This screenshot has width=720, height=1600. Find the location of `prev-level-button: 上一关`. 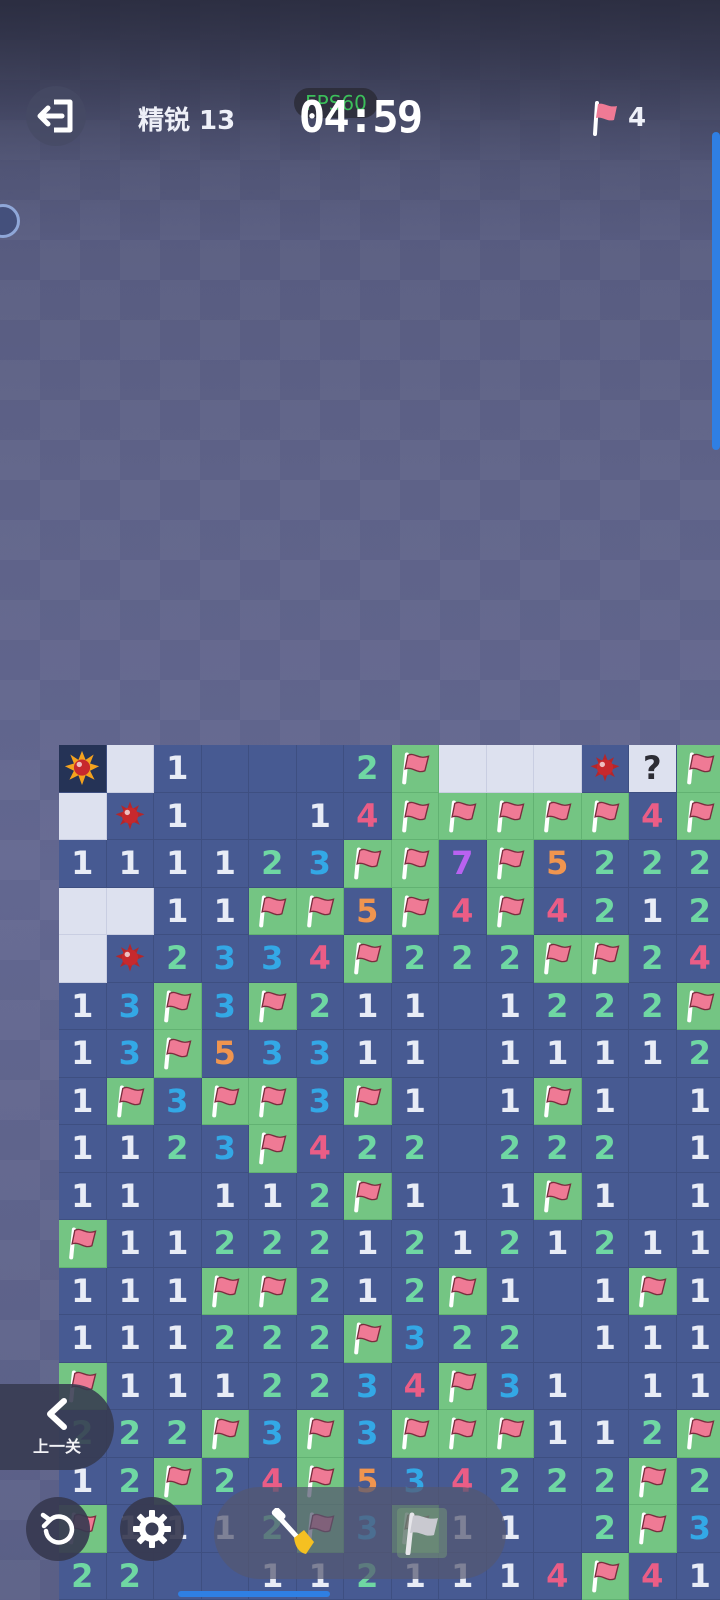

prev-level-button: 上一关 is located at coordinates (57, 1427).